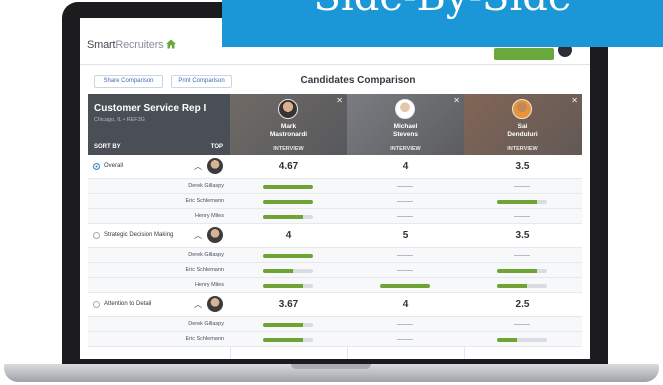 This screenshot has width=663, height=385. Describe the element at coordinates (128, 304) in the screenshot. I see `criteria-label: Attention to Detail` at that location.